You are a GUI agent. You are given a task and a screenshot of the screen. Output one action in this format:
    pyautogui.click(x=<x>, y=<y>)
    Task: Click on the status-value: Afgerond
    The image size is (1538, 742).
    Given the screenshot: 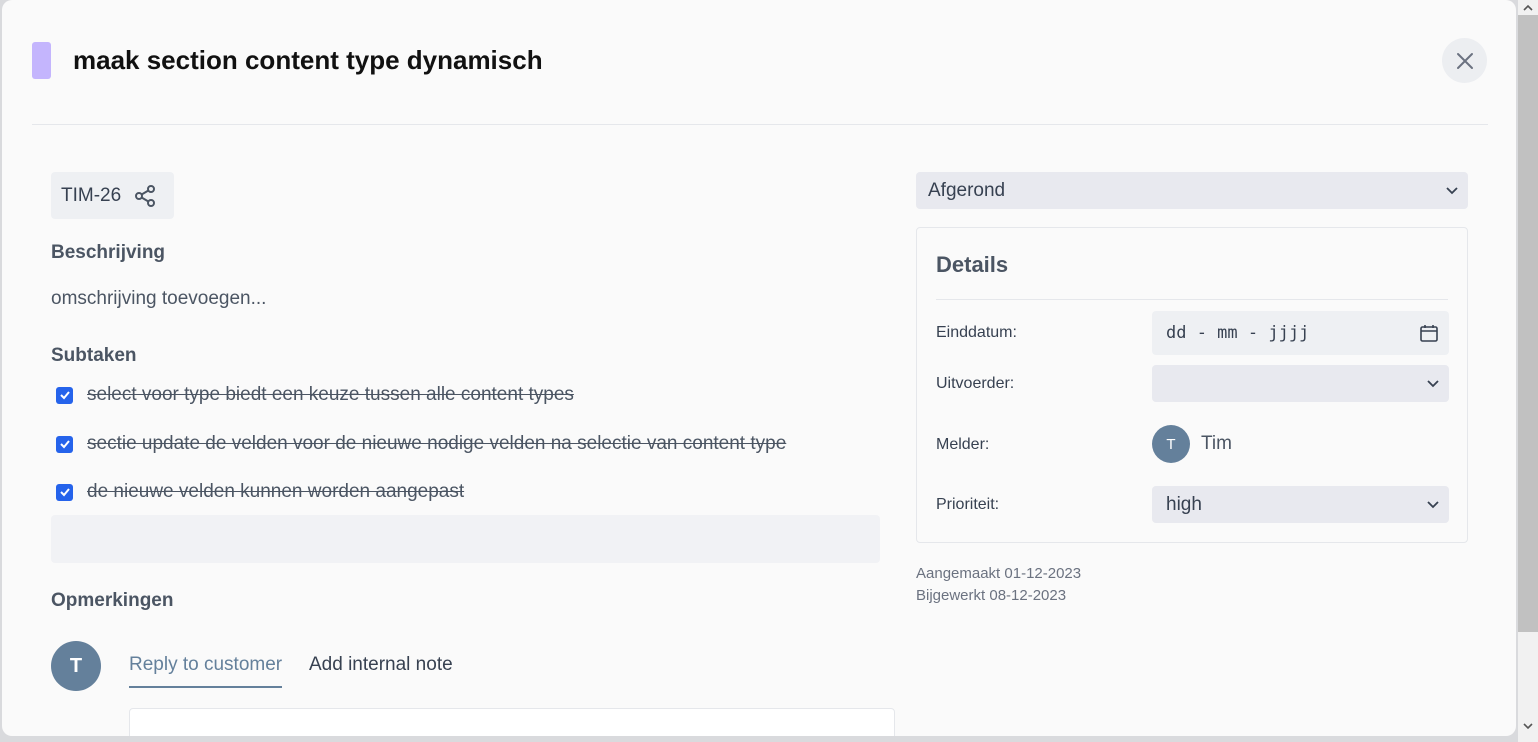 What is the action you would take?
    pyautogui.click(x=967, y=190)
    